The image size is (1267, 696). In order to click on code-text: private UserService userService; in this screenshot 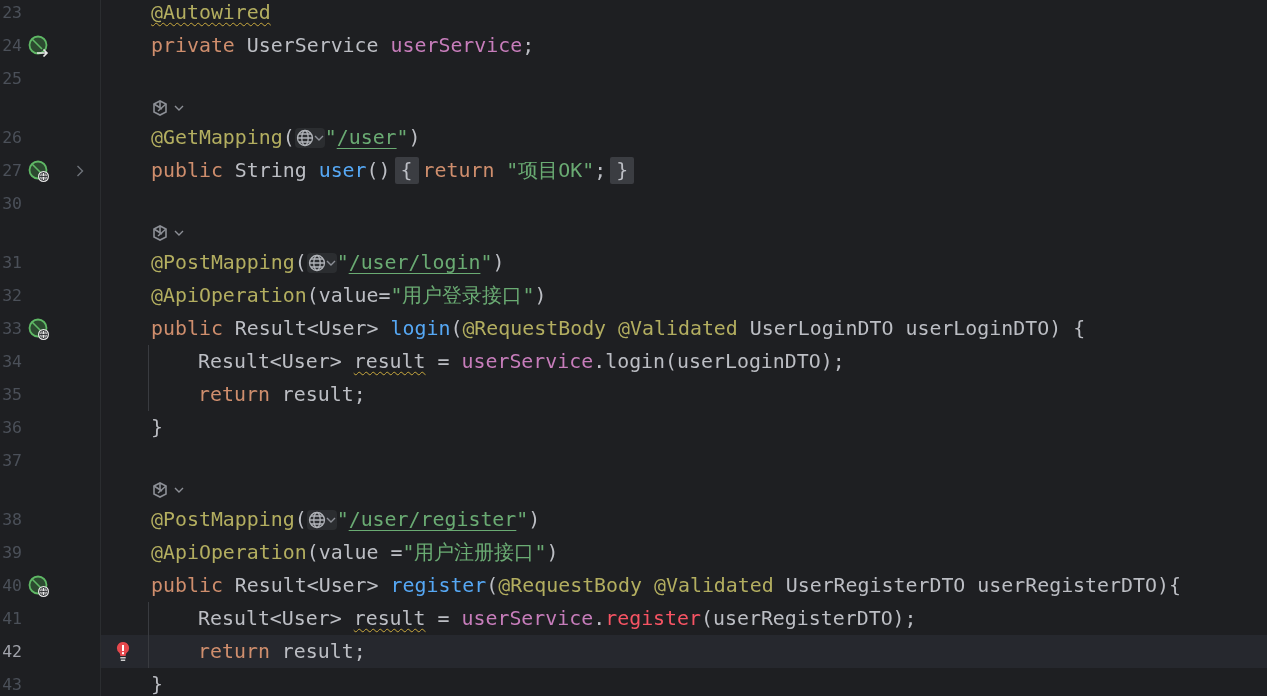, I will do `click(343, 45)`.